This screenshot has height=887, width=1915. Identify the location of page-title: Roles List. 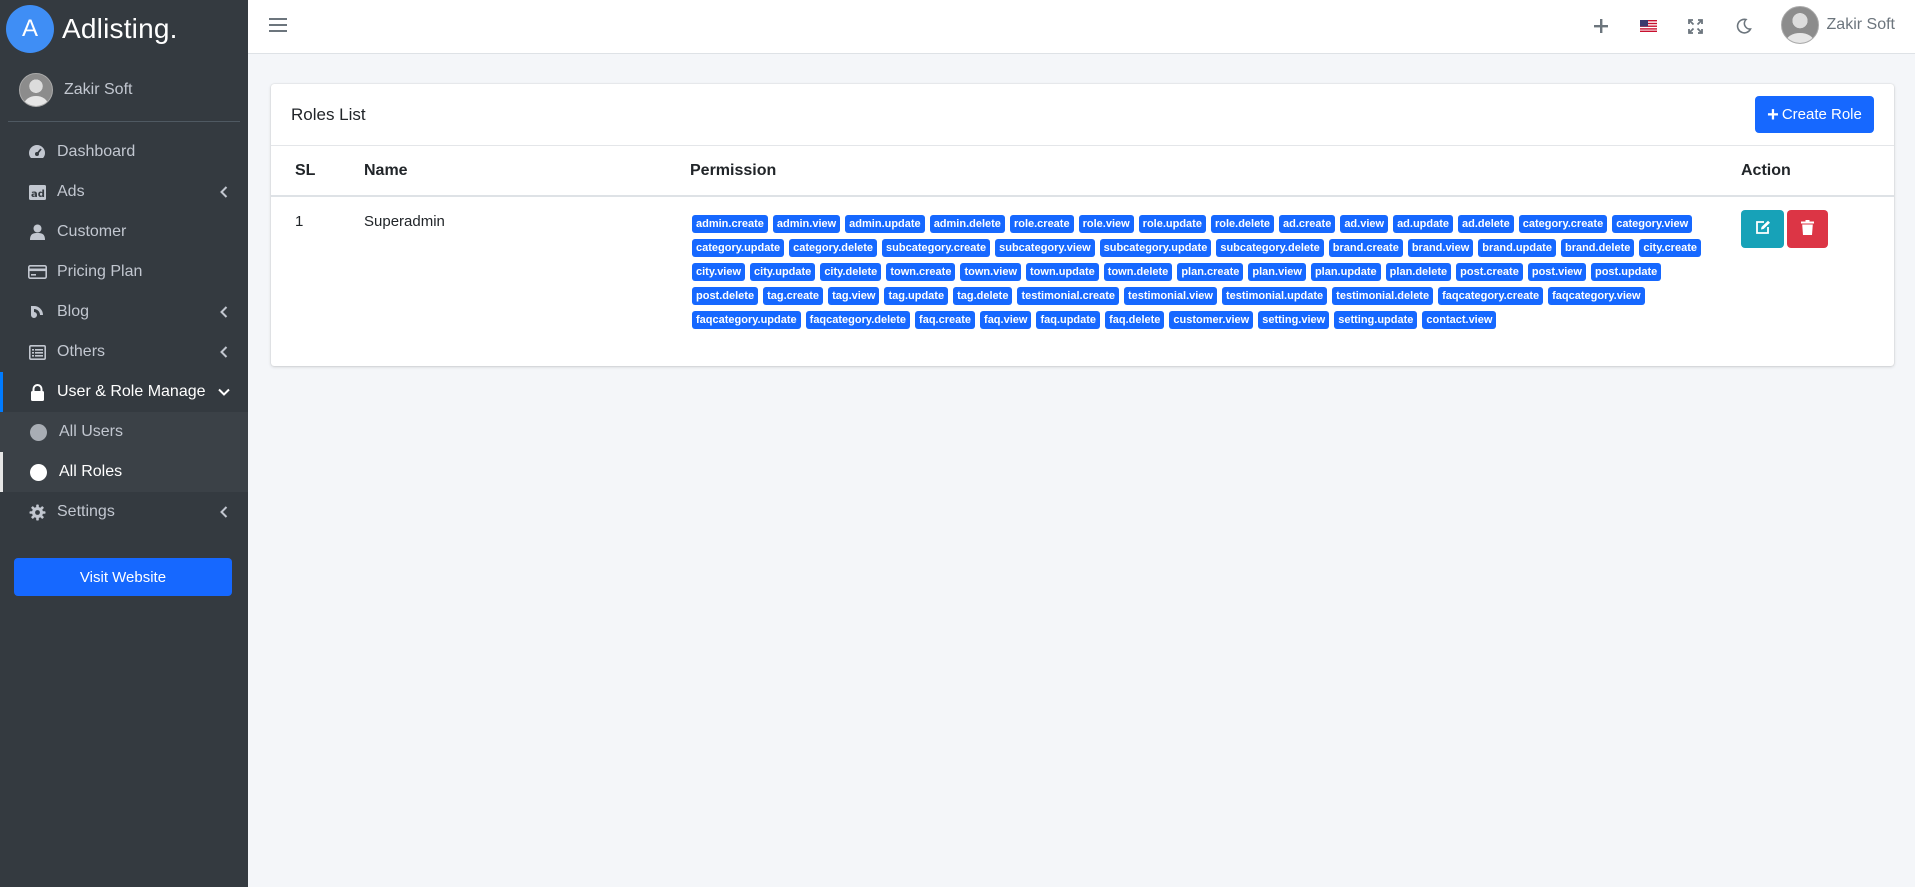
(328, 114).